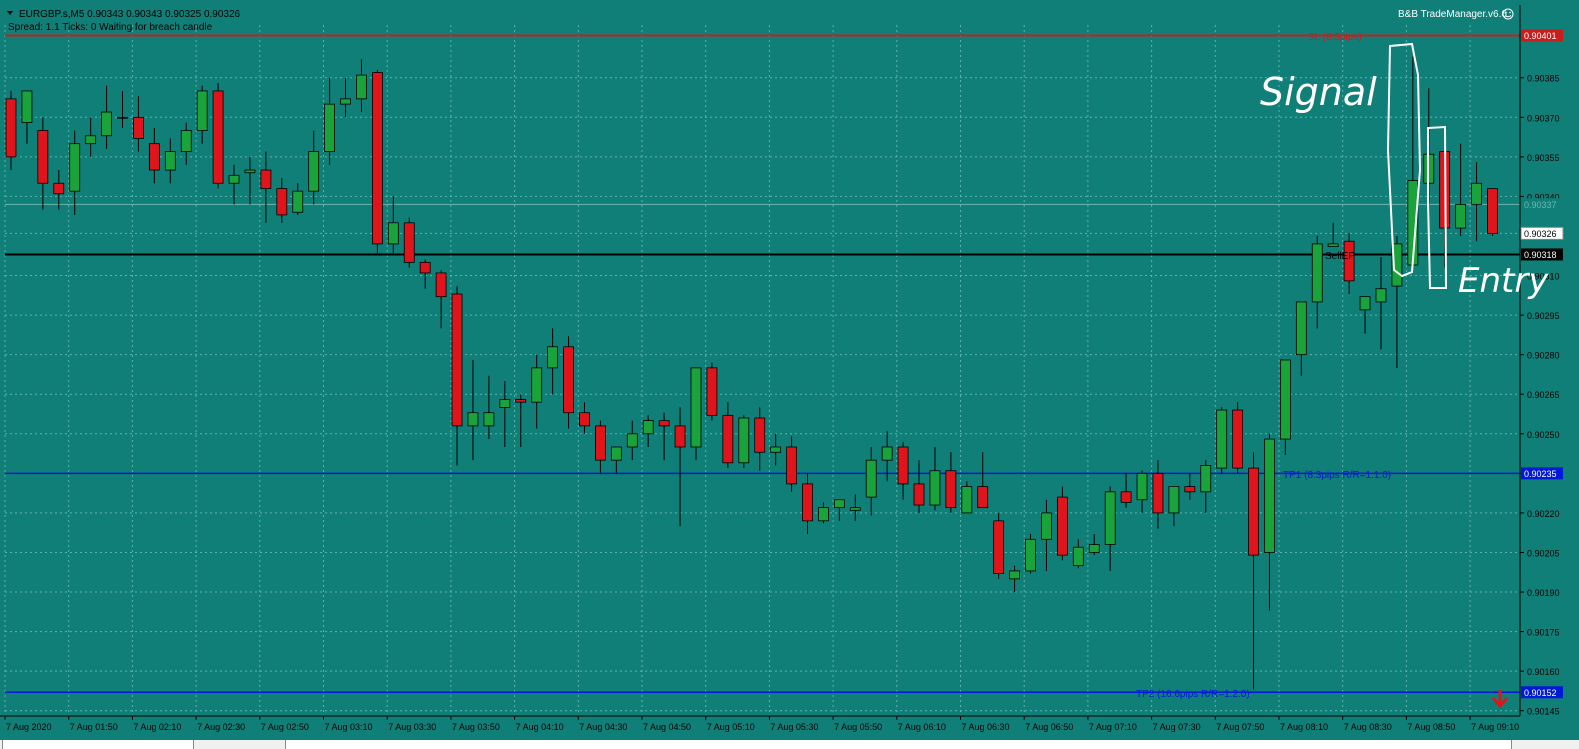  I want to click on x-tick-label: 7 Aug 03:30, so click(412, 727).